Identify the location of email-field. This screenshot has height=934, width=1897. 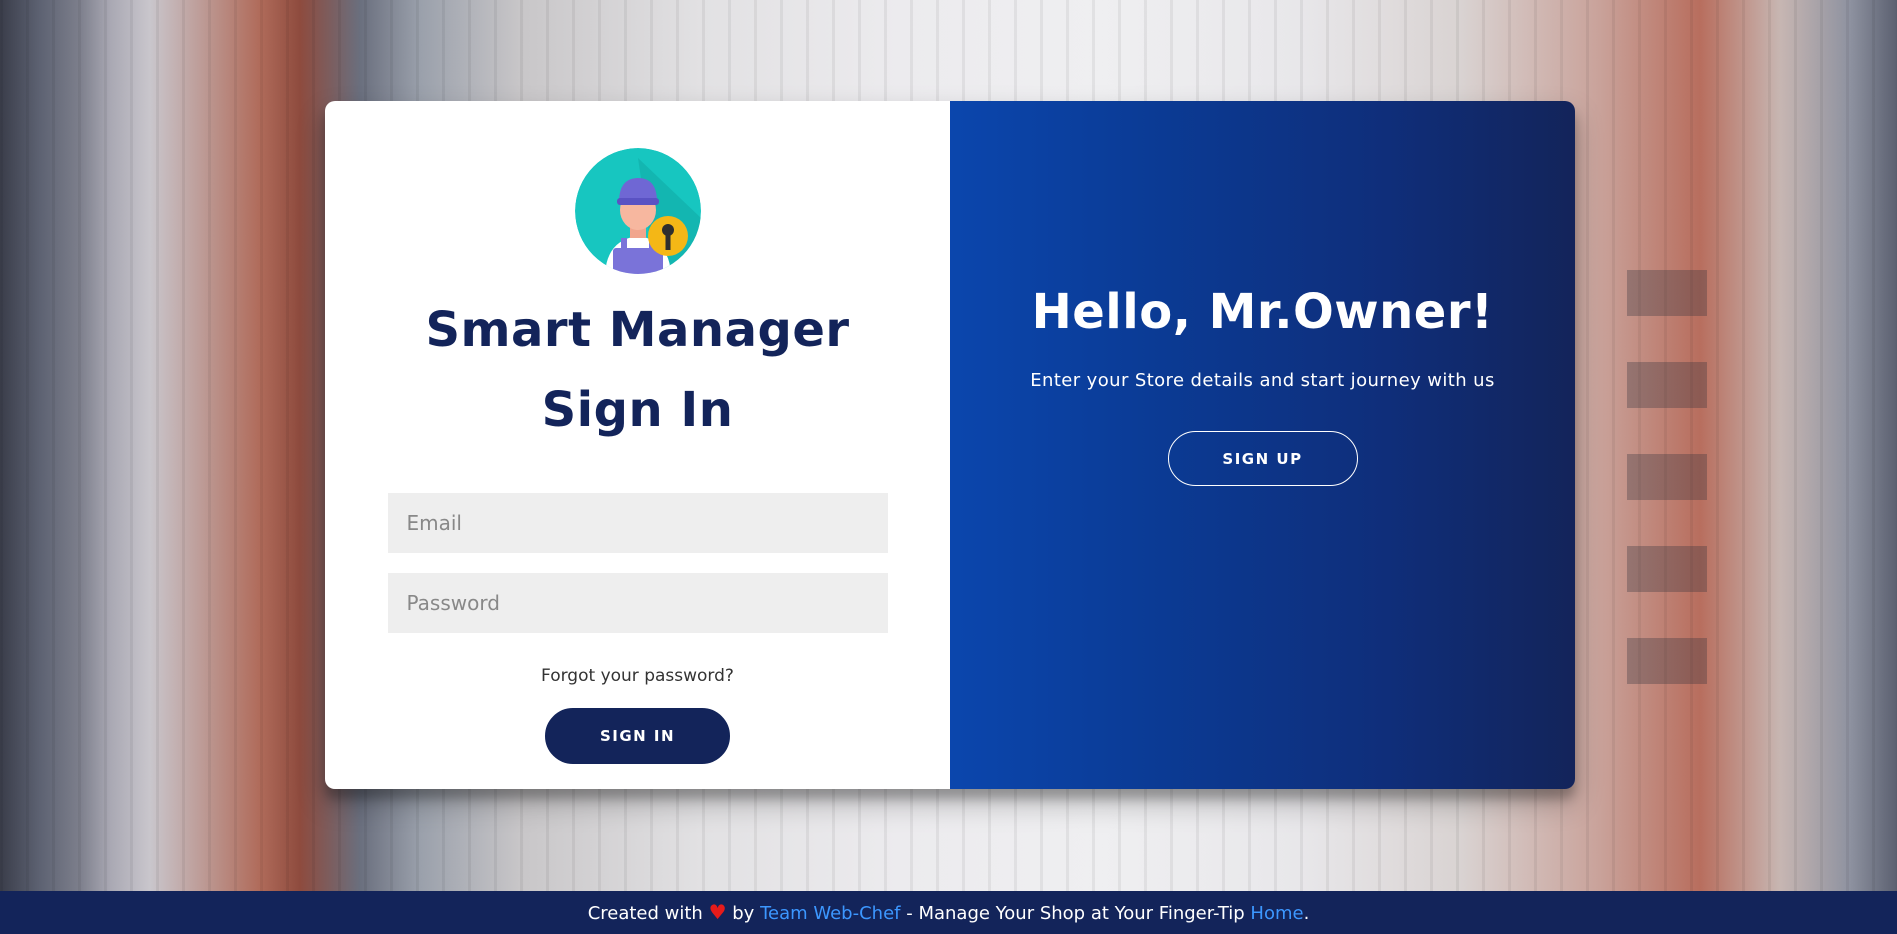
(637, 523).